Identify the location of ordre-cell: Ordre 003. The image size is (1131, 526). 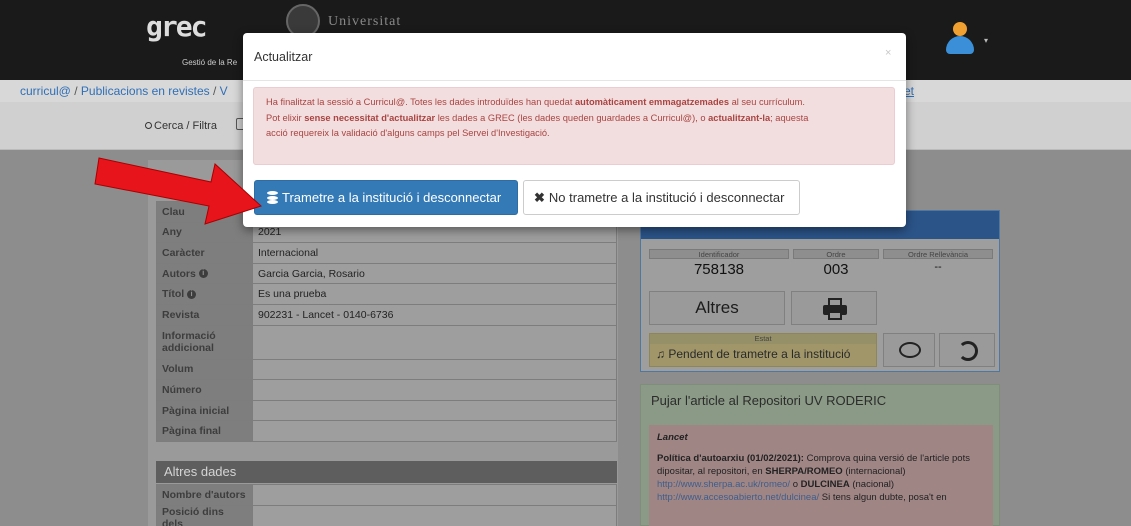
(836, 269).